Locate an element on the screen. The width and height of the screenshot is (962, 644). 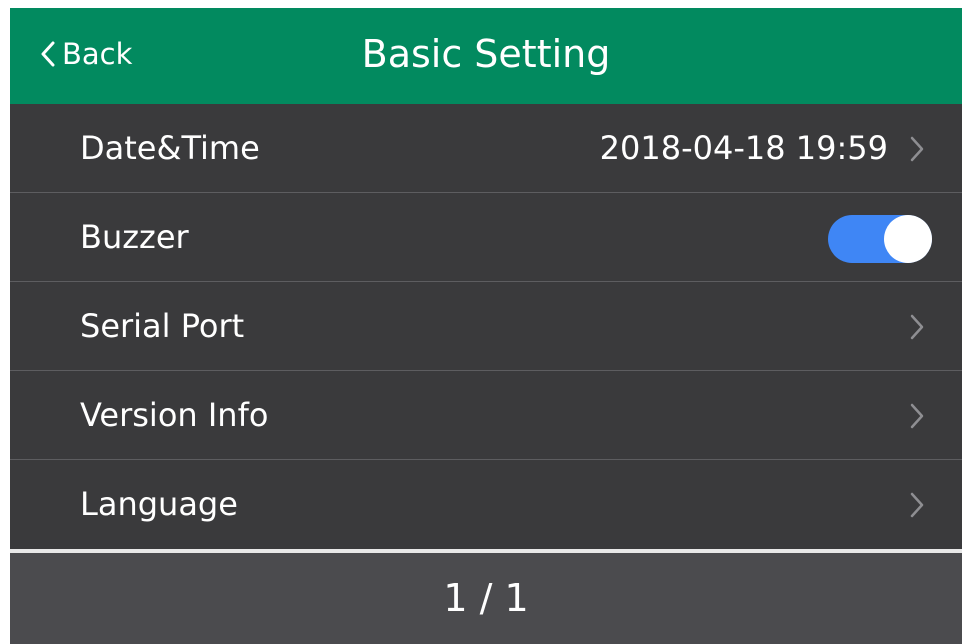
setting-row-serial-port: Serial Port is located at coordinates (486, 326).